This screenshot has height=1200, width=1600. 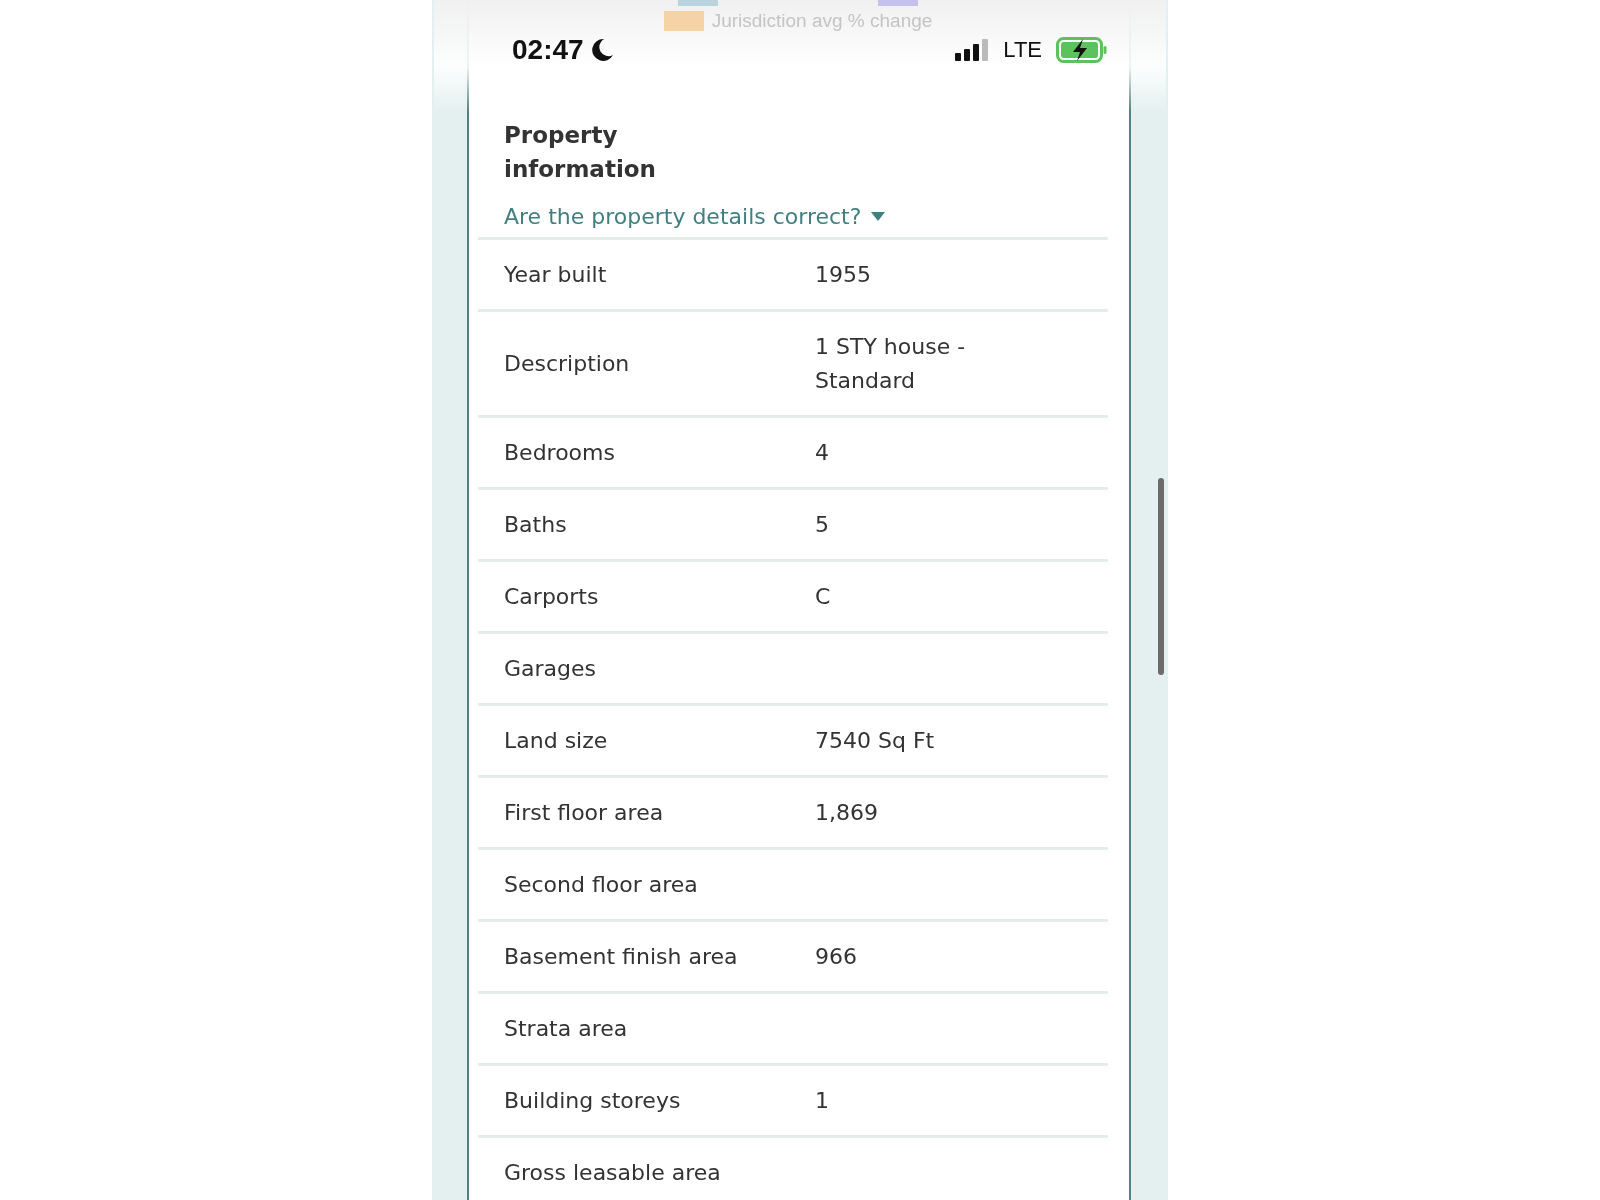 I want to click on field-label: Land size, so click(x=556, y=740).